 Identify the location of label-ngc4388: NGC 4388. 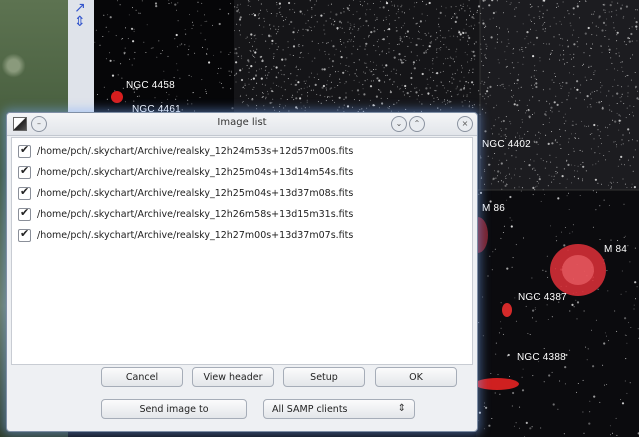
(541, 357).